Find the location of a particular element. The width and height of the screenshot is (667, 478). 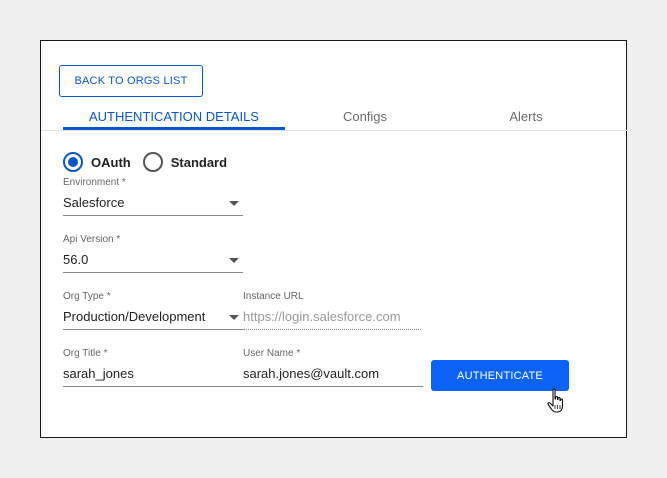

standard-radio-label: Standard is located at coordinates (199, 162).